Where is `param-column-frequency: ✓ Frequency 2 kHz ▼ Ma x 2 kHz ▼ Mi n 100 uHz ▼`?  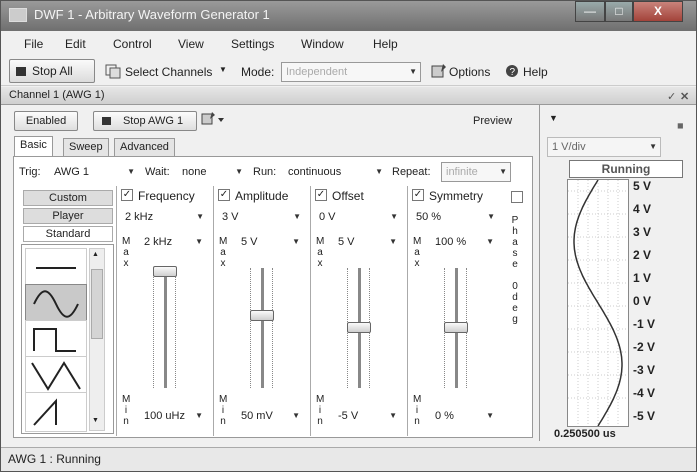
param-column-frequency: ✓ Frequency 2 kHz ▼ Ma x 2 kHz ▼ Mi n 100 uHz ▼ is located at coordinates (163, 311).